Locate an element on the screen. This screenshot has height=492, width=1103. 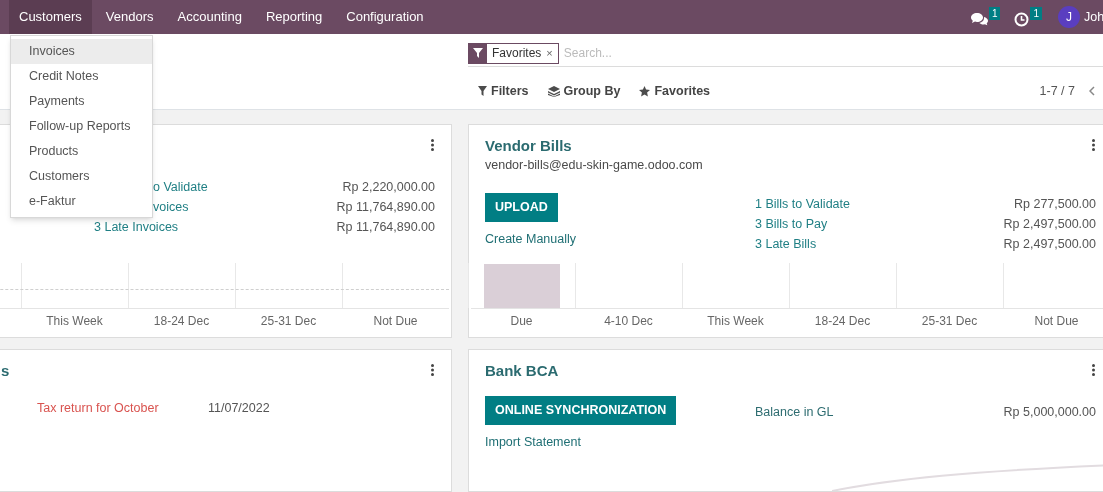
primary-button: UPLOAD is located at coordinates (521, 207).